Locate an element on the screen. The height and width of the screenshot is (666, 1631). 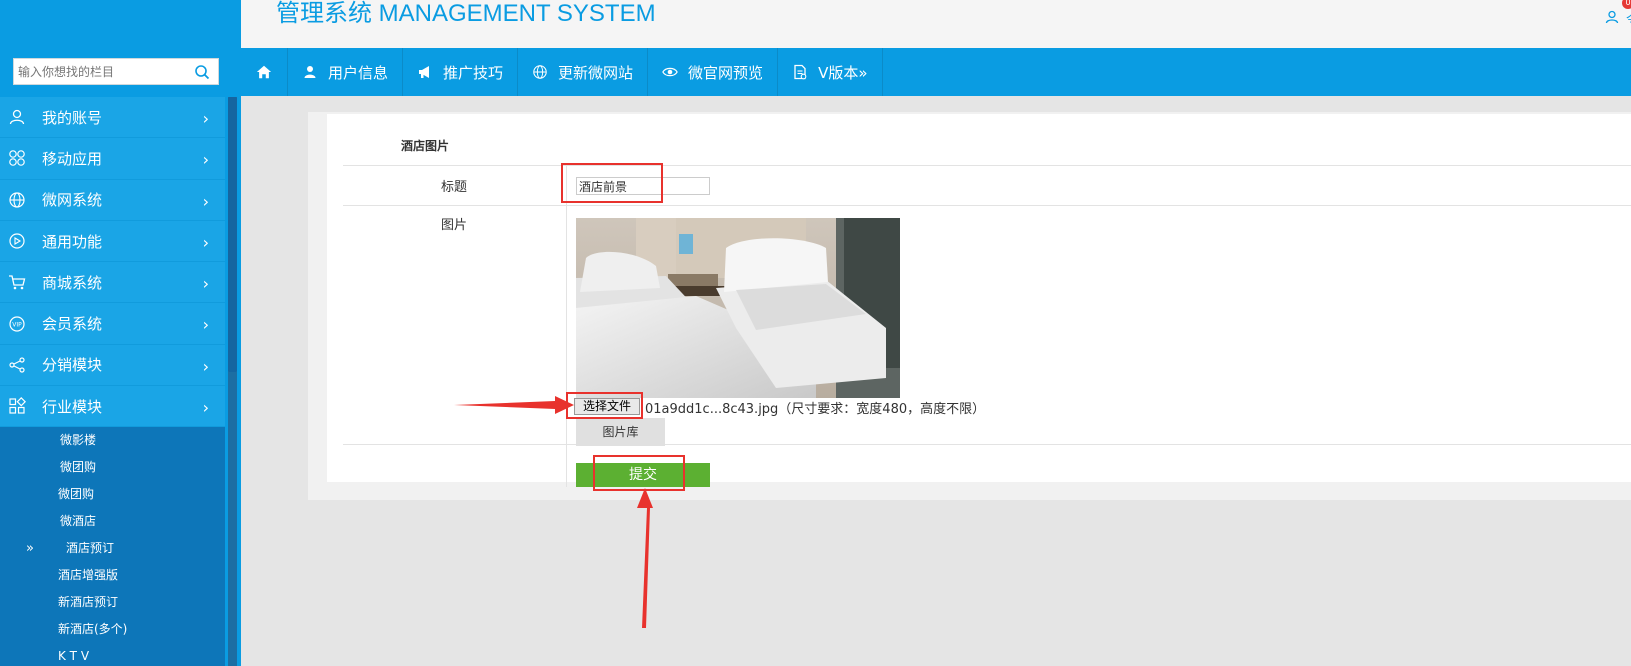
search-input is located at coordinates (99, 71).